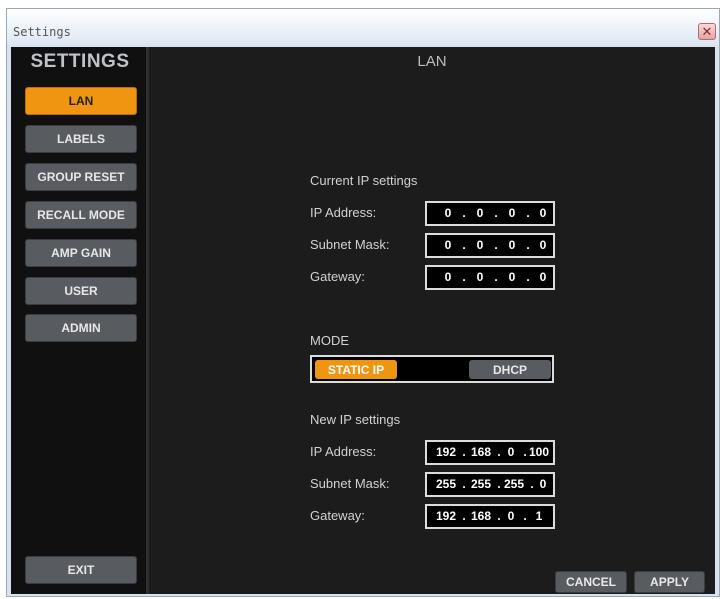  I want to click on sidebar-item-recall-mode: RECALL MODE, so click(81, 215).